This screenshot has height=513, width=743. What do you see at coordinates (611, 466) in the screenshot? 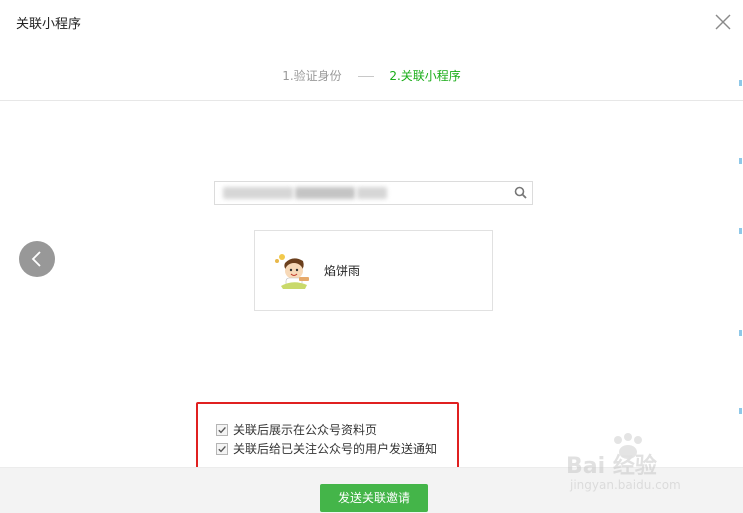
I see `watermark-text: Bai 经验` at bounding box center [611, 466].